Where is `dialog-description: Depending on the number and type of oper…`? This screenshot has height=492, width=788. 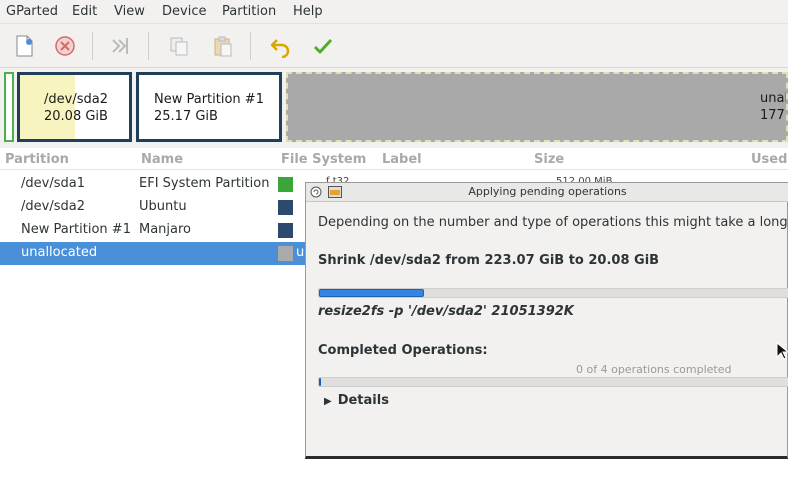
dialog-description: Depending on the number and type of oper… is located at coordinates (553, 222).